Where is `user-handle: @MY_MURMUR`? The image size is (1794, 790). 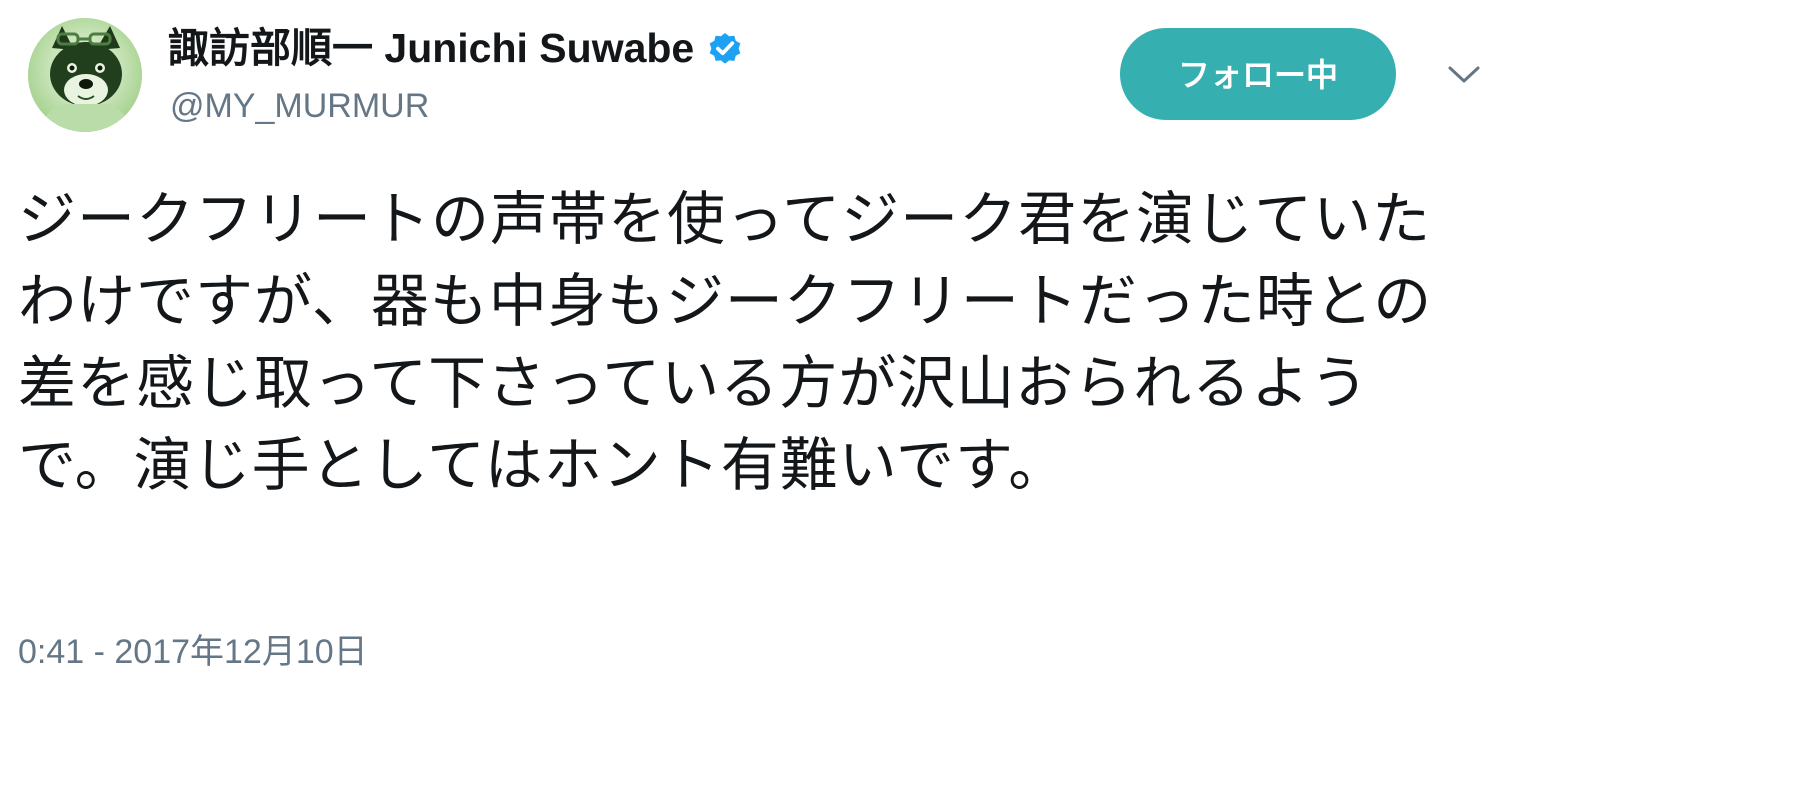
user-handle: @MY_MURMUR is located at coordinates (299, 106).